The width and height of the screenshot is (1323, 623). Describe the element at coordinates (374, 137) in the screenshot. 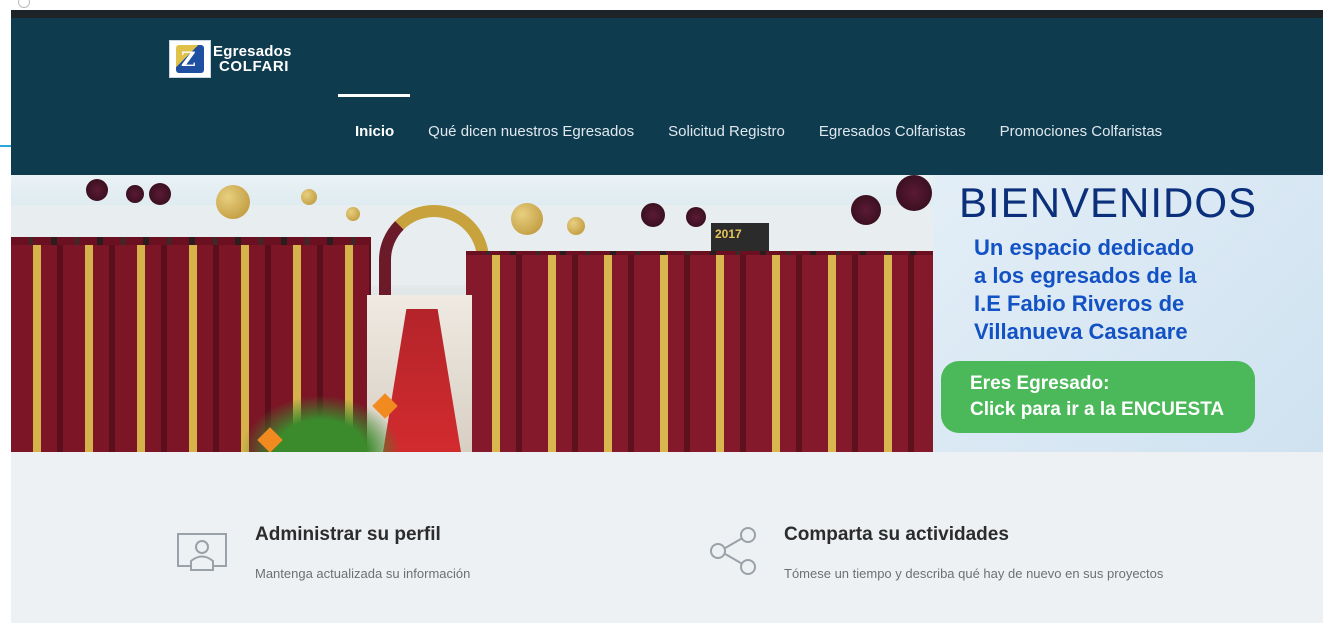

I see `nav-item-inicio: Inicio` at that location.